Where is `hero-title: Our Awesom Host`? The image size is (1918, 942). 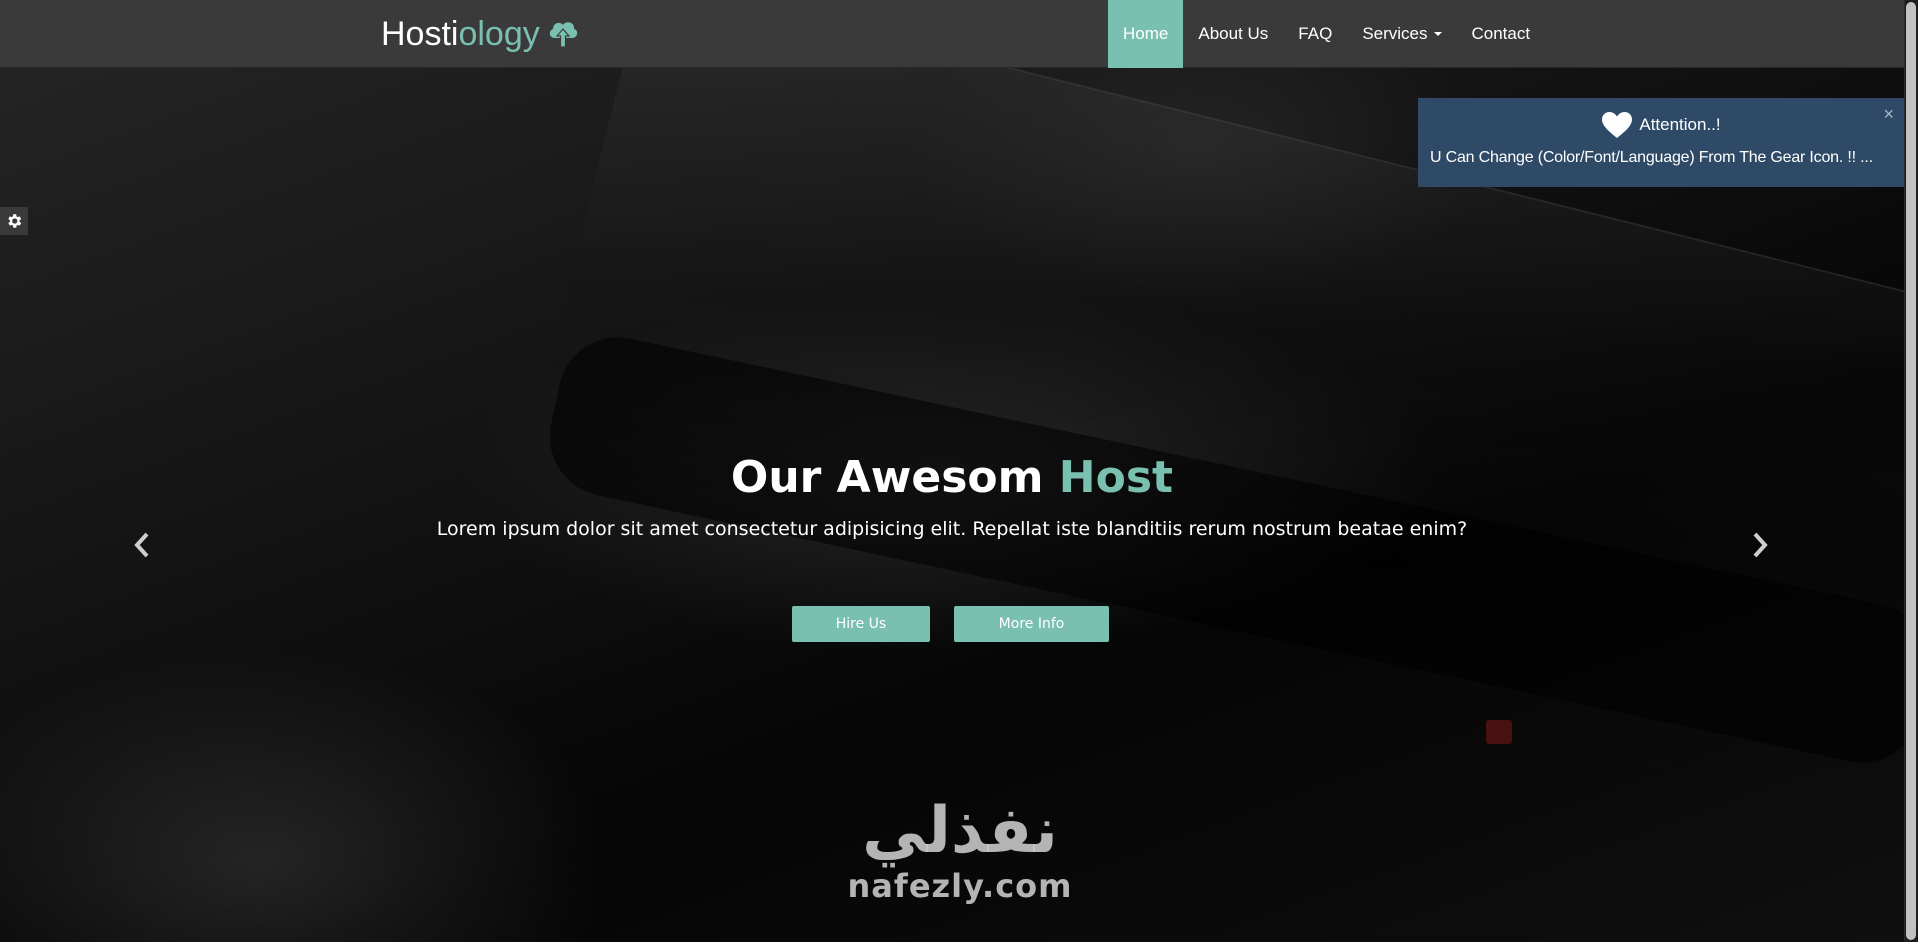 hero-title: Our Awesom Host is located at coordinates (952, 477).